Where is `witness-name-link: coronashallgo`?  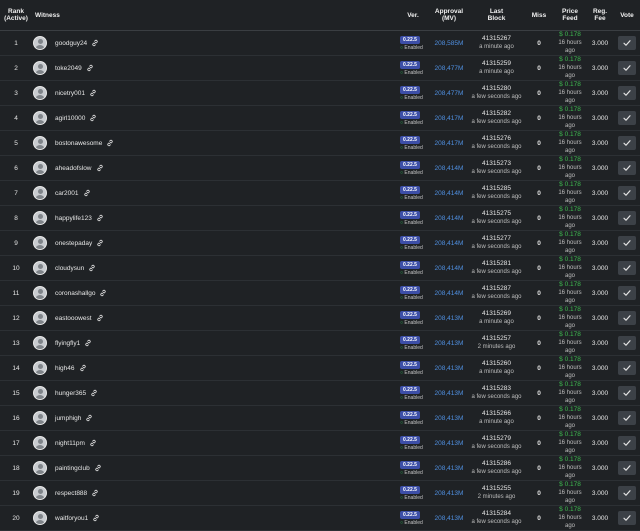
witness-name-link: coronashallgo is located at coordinates (75, 293).